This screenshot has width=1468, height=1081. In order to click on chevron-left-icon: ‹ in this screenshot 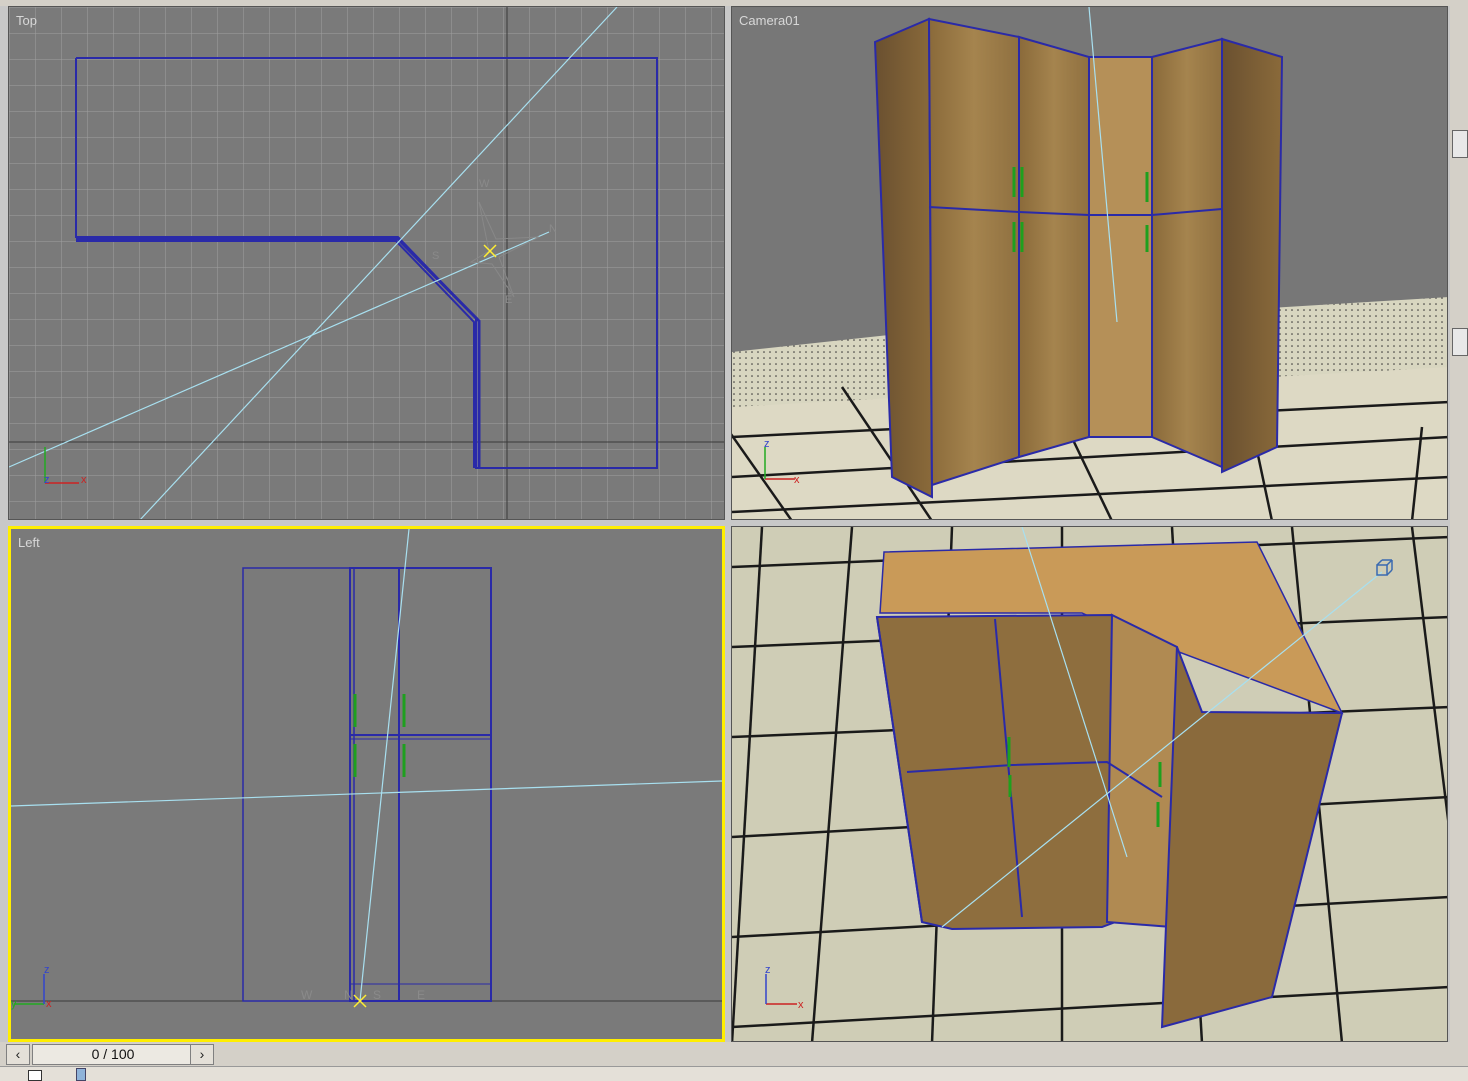, I will do `click(18, 1054)`.